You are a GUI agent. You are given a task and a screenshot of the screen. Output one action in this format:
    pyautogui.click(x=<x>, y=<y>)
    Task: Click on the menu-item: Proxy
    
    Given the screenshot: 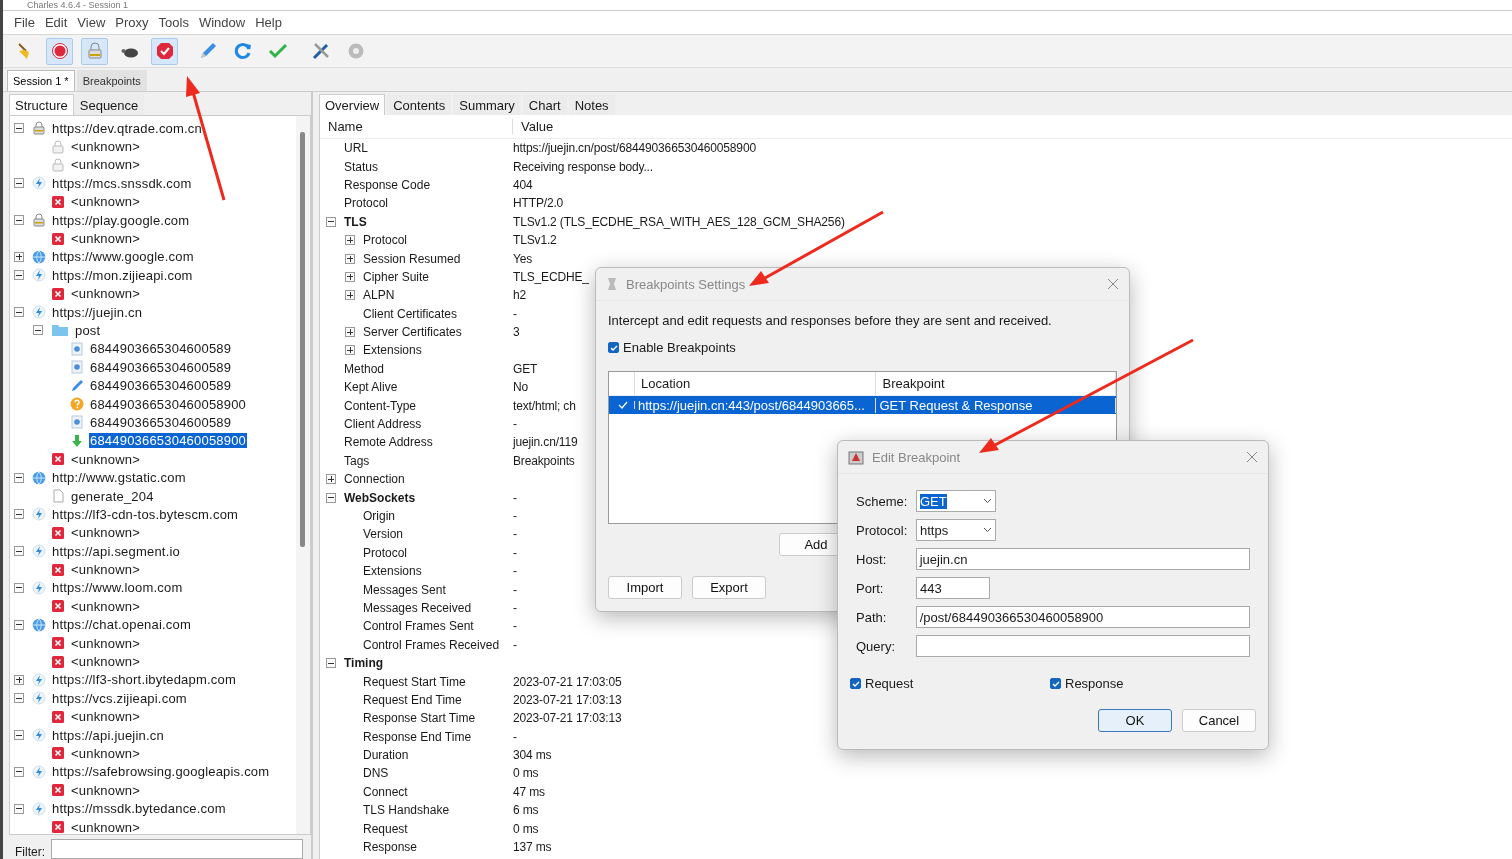 What is the action you would take?
    pyautogui.click(x=132, y=22)
    